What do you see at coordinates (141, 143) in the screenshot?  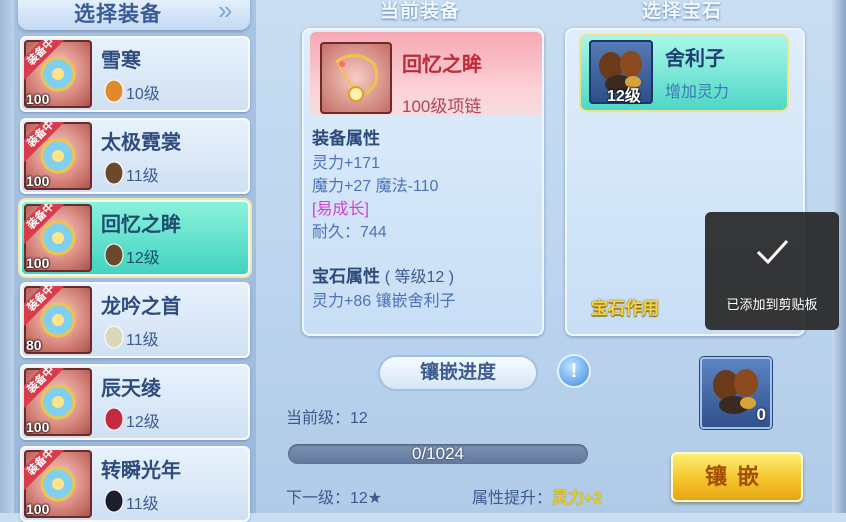 I see `equipment-name: 太极霓裳` at bounding box center [141, 143].